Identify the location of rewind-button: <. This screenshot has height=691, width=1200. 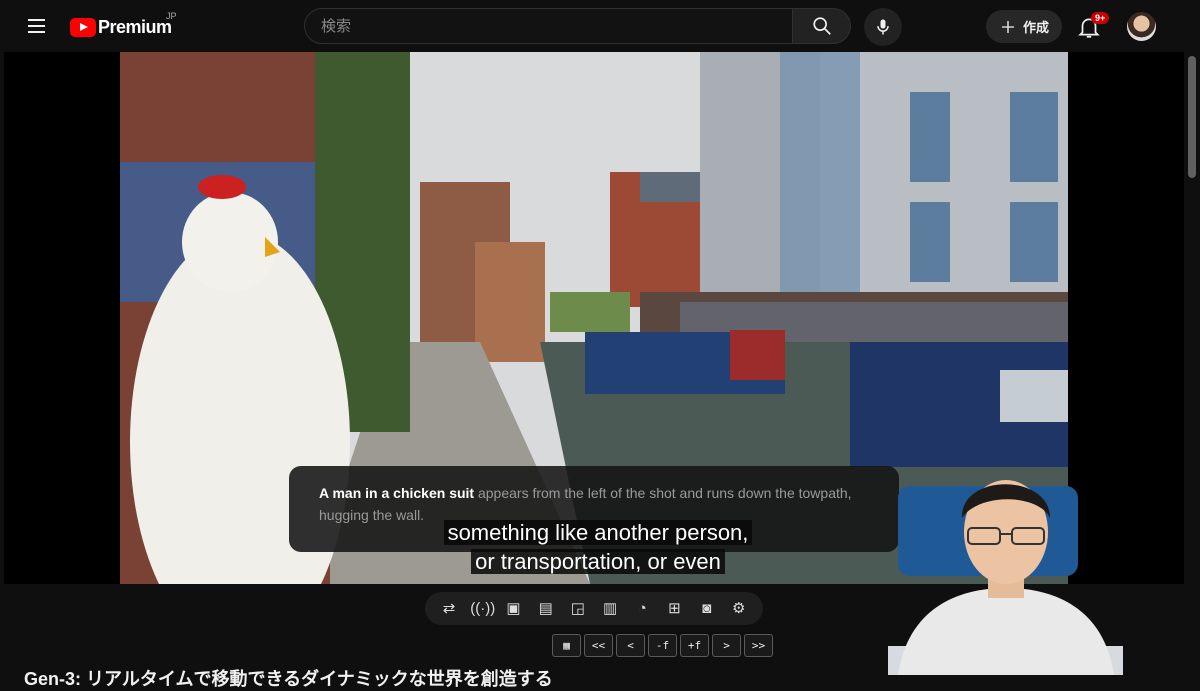
(630, 645).